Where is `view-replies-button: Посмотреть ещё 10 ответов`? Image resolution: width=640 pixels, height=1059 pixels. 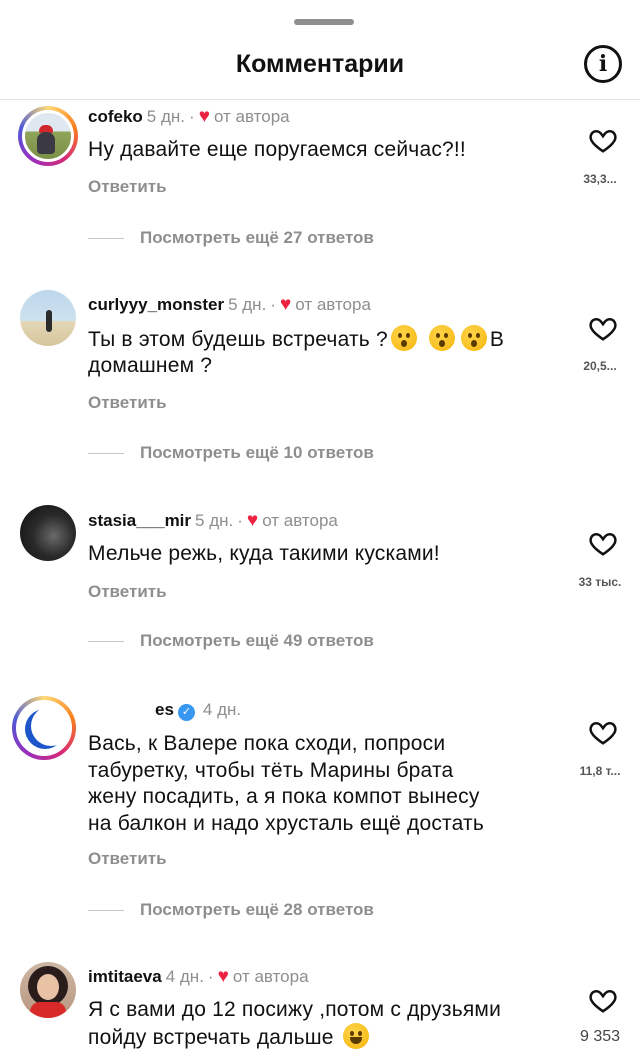 view-replies-button: Посмотреть ещё 10 ответов is located at coordinates (231, 453).